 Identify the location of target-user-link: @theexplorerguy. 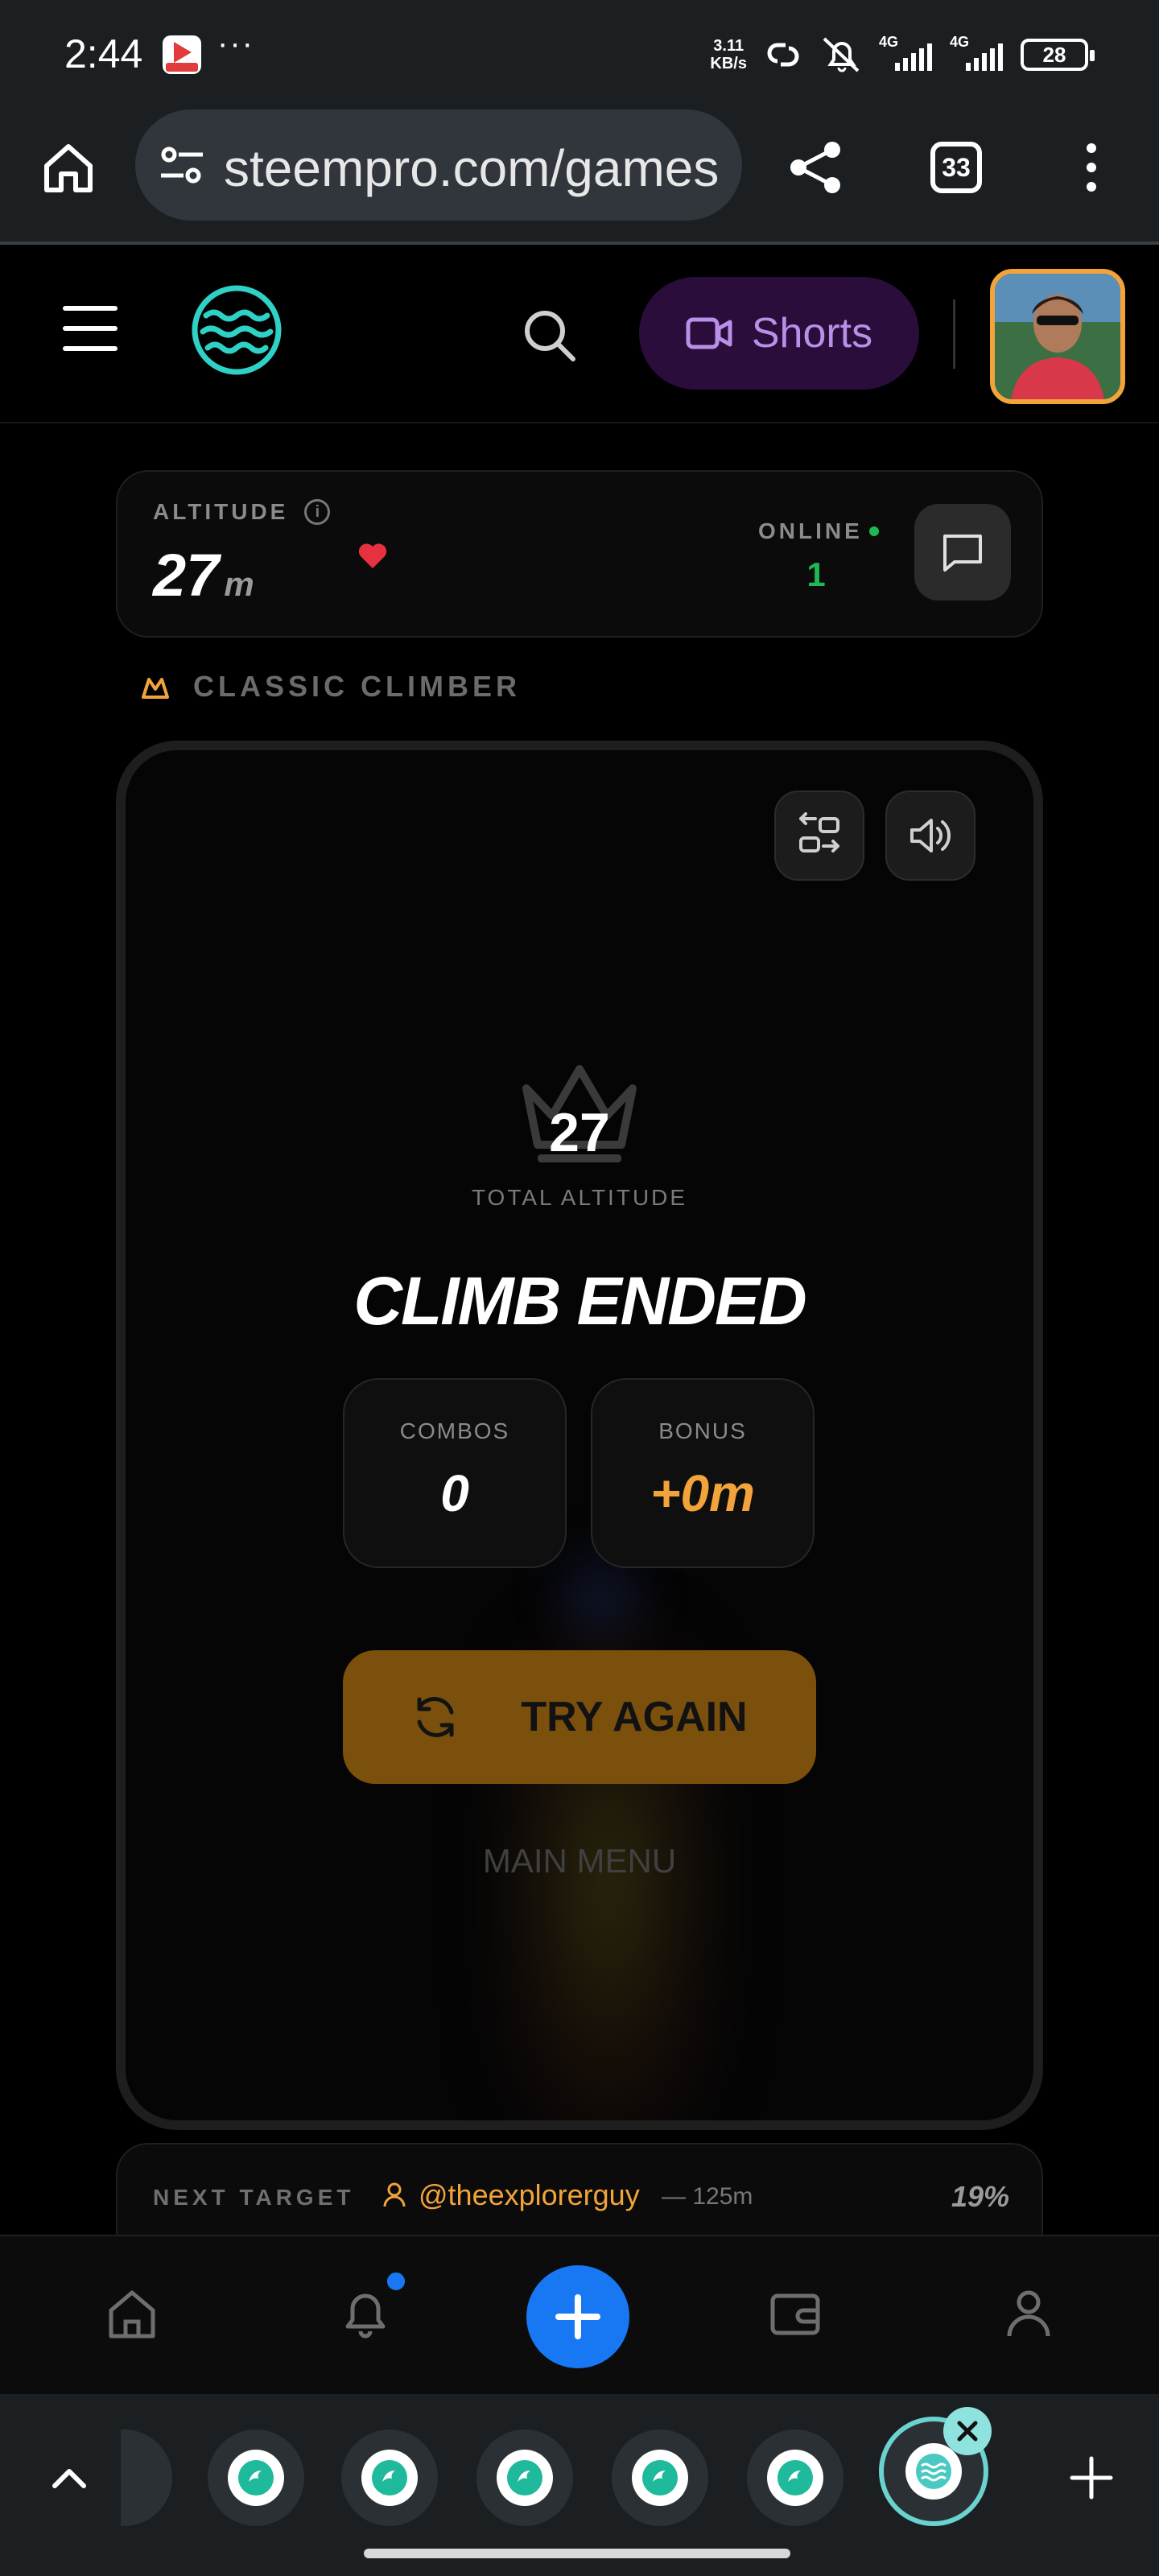
(511, 2195).